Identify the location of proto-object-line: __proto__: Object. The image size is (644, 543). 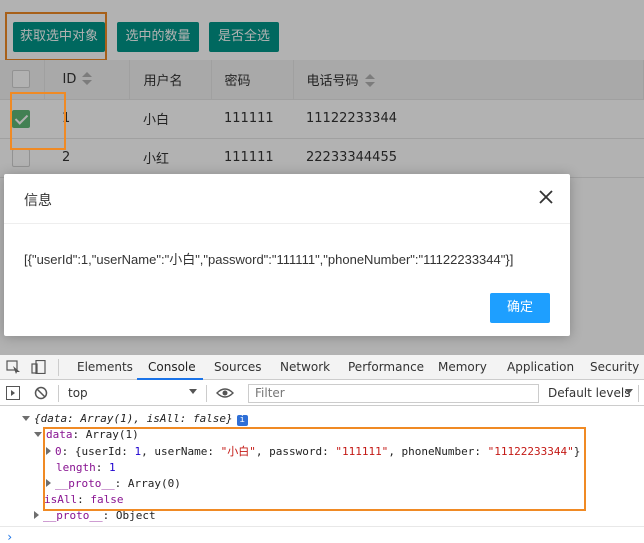
(95, 516).